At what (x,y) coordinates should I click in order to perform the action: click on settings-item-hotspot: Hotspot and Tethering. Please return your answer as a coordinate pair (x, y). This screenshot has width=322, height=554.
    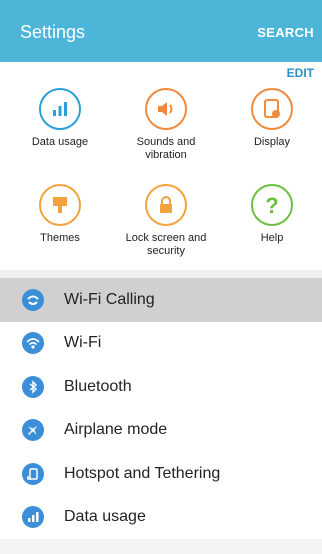
    Looking at the image, I should click on (161, 474).